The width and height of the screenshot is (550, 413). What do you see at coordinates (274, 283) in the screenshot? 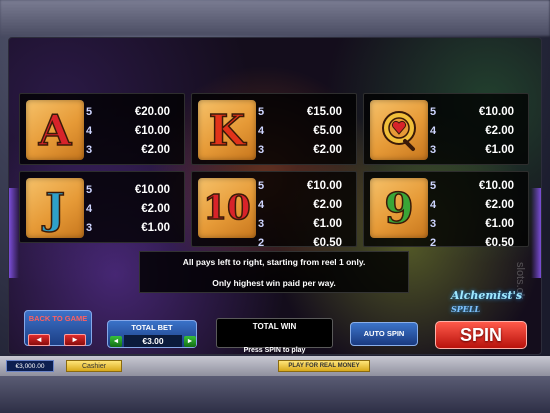
I see `rules-line-2: Only highest win paid per way.` at bounding box center [274, 283].